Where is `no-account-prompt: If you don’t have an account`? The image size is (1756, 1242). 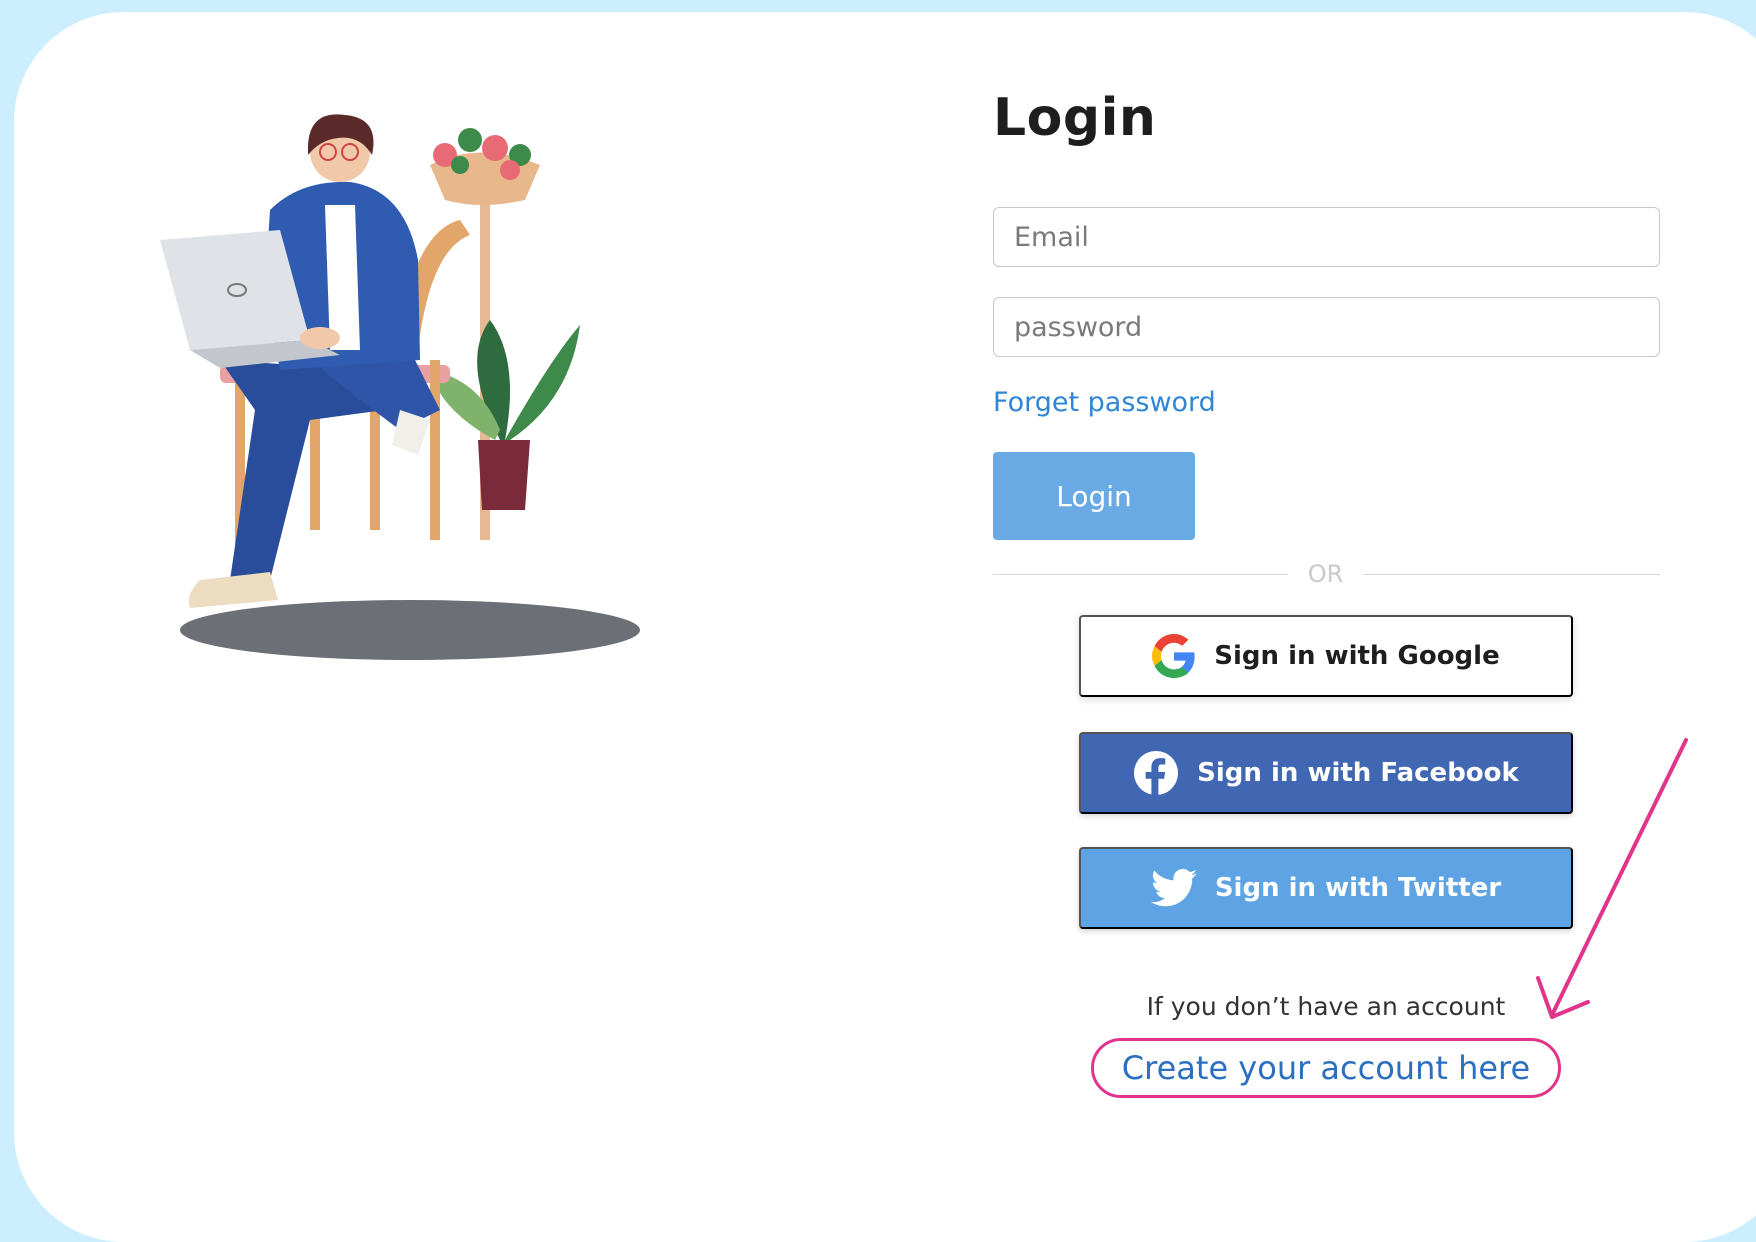 no-account-prompt: If you don’t have an account is located at coordinates (1326, 1006).